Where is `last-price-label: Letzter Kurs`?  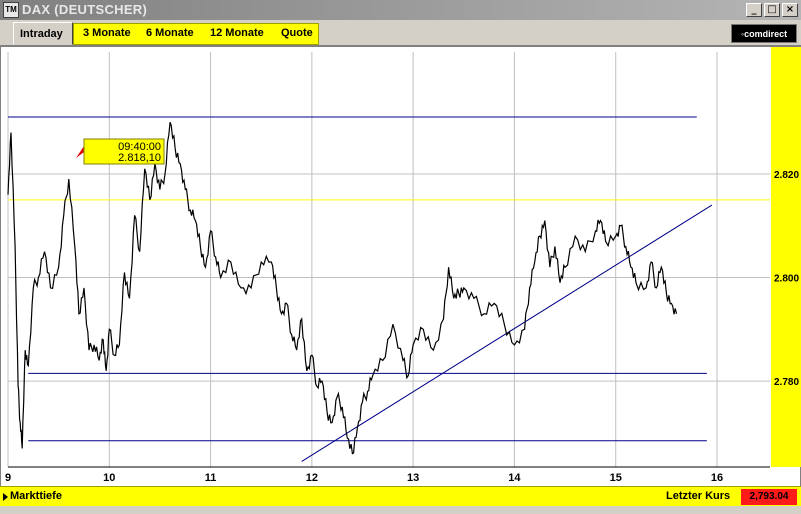 last-price-label: Letzter Kurs is located at coordinates (698, 496).